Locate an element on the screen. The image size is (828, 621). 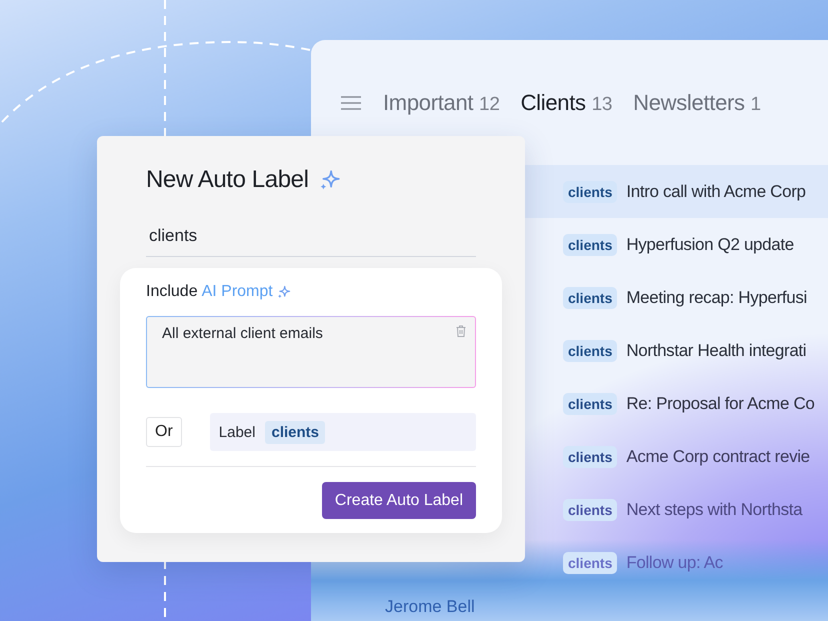
label-name-field: clients is located at coordinates (311, 237).